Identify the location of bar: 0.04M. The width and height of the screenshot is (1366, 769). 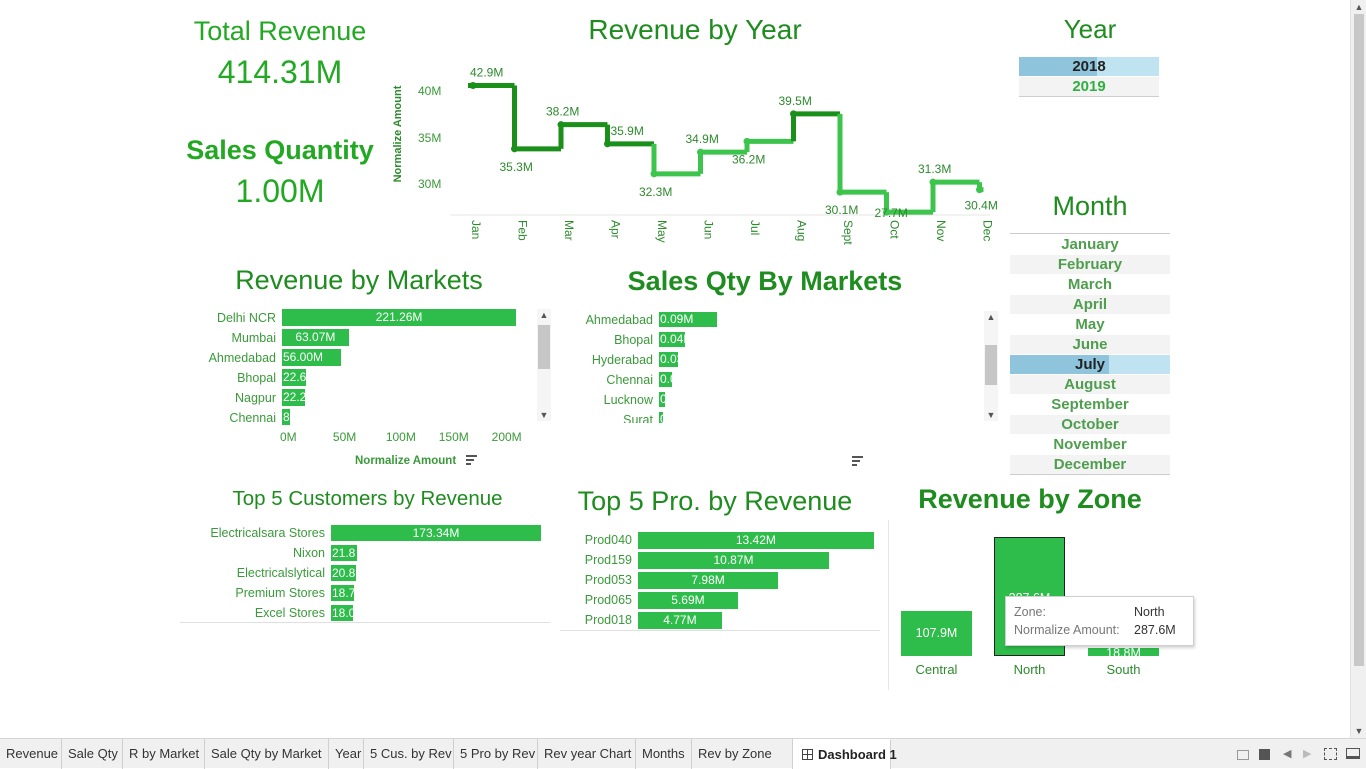
(672, 339).